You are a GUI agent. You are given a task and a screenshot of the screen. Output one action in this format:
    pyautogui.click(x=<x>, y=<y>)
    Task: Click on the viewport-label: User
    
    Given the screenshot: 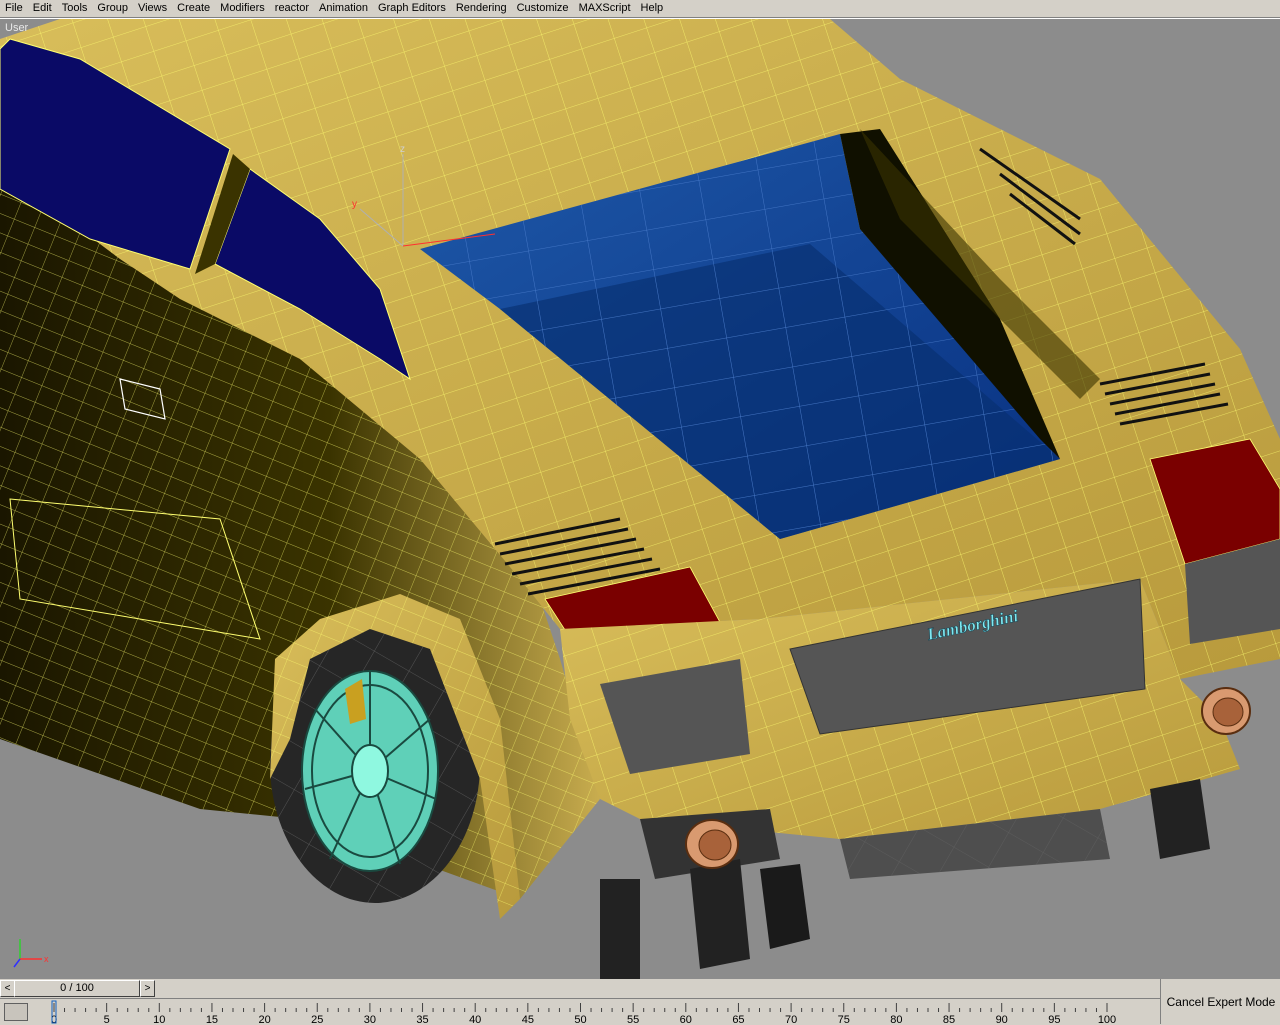 What is the action you would take?
    pyautogui.click(x=16, y=28)
    